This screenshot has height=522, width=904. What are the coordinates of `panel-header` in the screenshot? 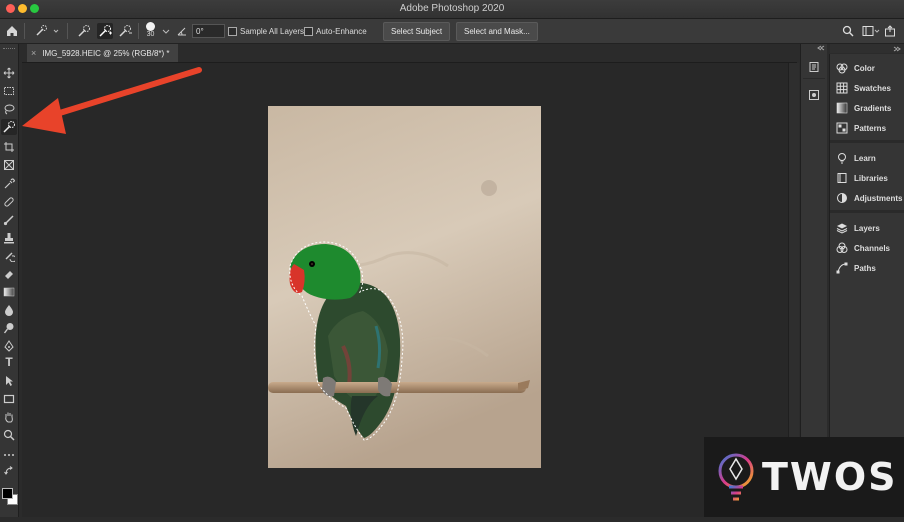 It's located at (867, 48).